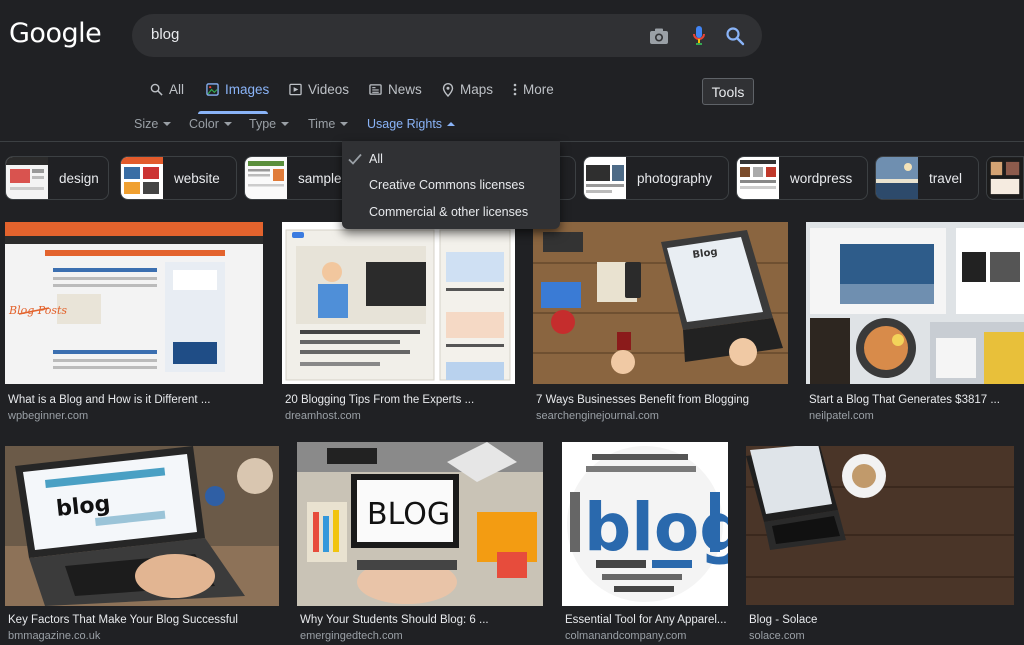  I want to click on chip-wordpress: wordpress, so click(802, 178).